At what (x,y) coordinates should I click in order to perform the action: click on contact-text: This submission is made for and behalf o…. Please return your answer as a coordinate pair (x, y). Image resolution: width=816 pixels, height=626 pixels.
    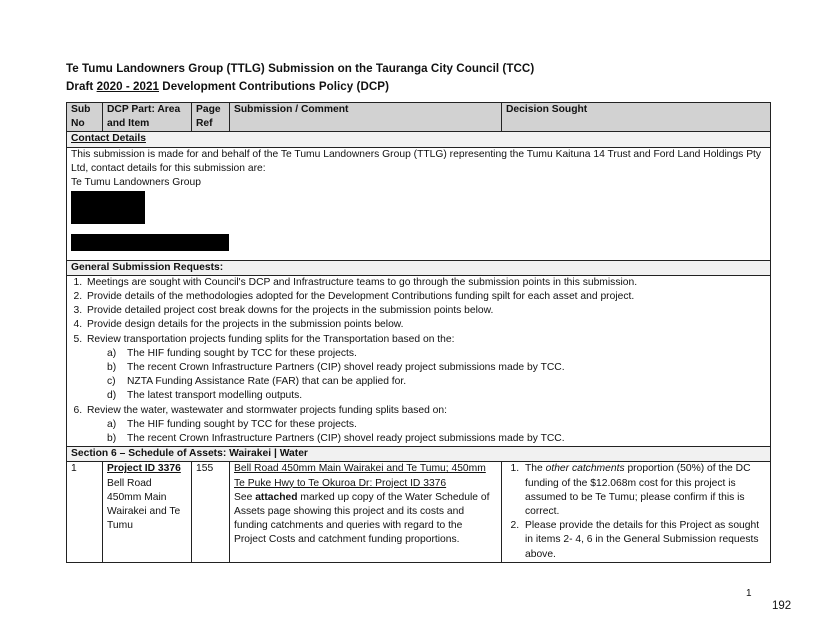
    Looking at the image, I should click on (416, 161).